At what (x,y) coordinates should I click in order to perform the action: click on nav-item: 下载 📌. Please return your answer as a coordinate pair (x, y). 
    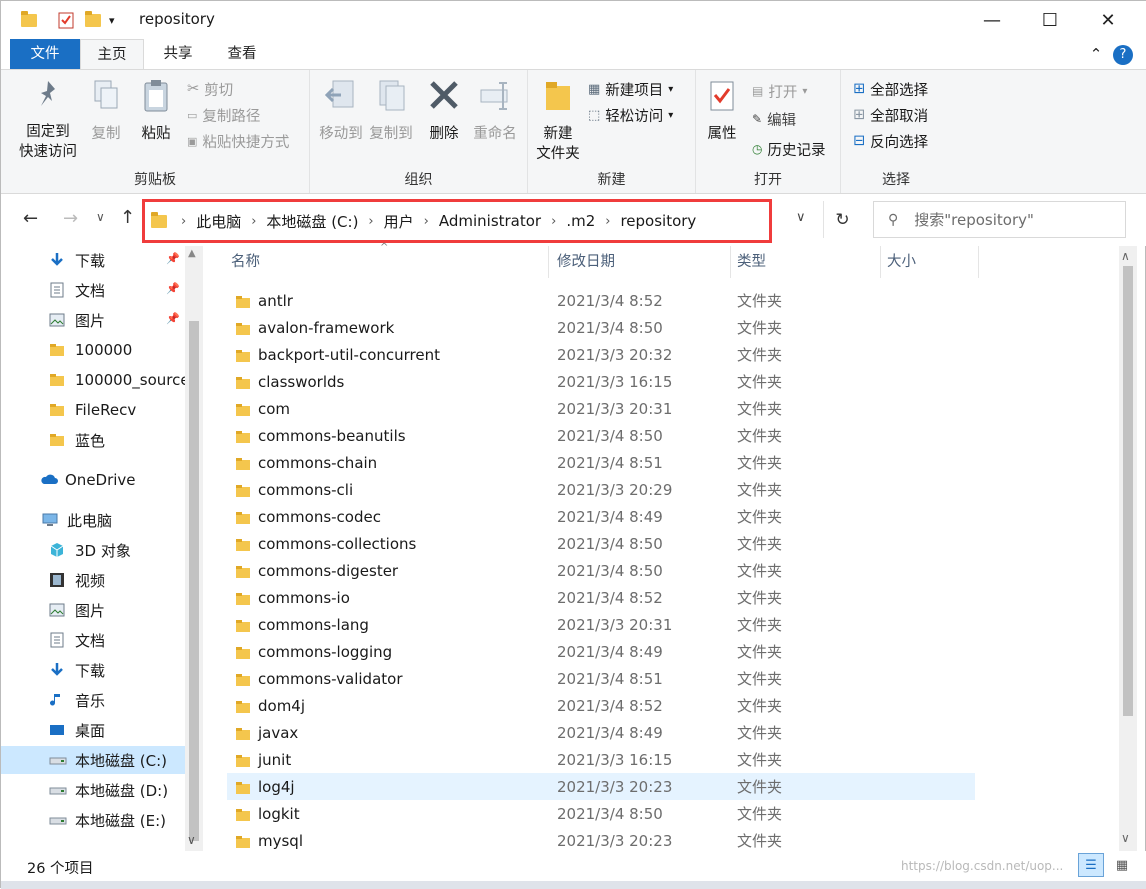
    Looking at the image, I should click on (93, 260).